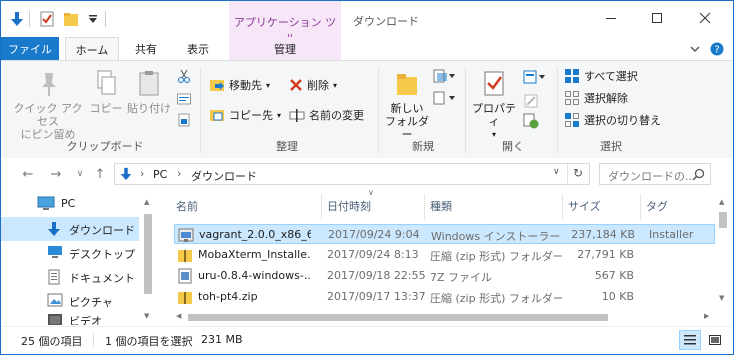  Describe the element at coordinates (48, 105) in the screenshot. I see `pin-quick-access-button: クイック アクセス にピン留め` at that location.